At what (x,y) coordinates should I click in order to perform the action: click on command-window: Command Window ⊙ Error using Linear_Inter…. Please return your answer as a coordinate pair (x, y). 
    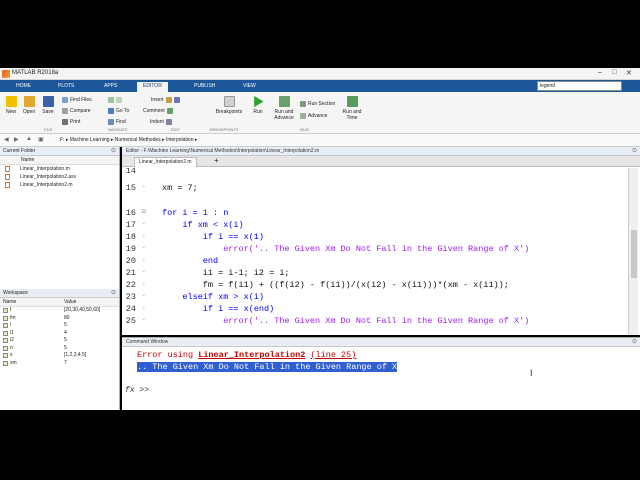
    Looking at the image, I should click on (381, 373).